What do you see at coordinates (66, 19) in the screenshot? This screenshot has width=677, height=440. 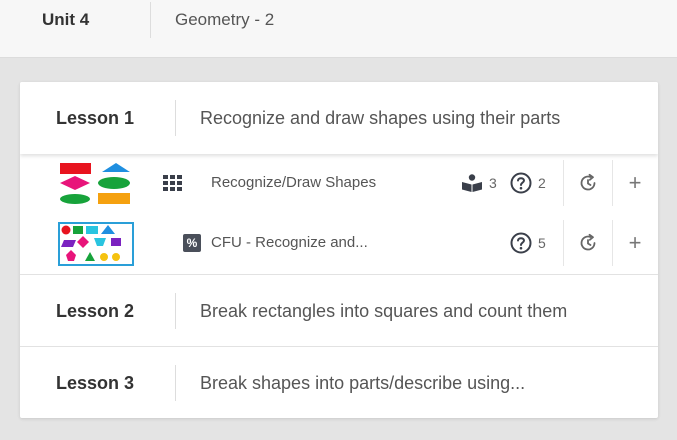 I see `unit-label: Unit 4` at bounding box center [66, 19].